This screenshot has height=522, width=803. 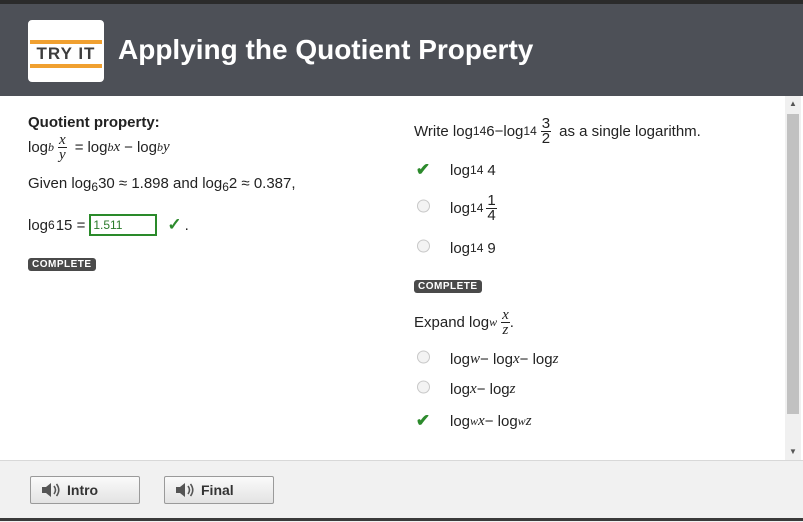 I want to click on answer-base: 6, so click(x=51, y=225).